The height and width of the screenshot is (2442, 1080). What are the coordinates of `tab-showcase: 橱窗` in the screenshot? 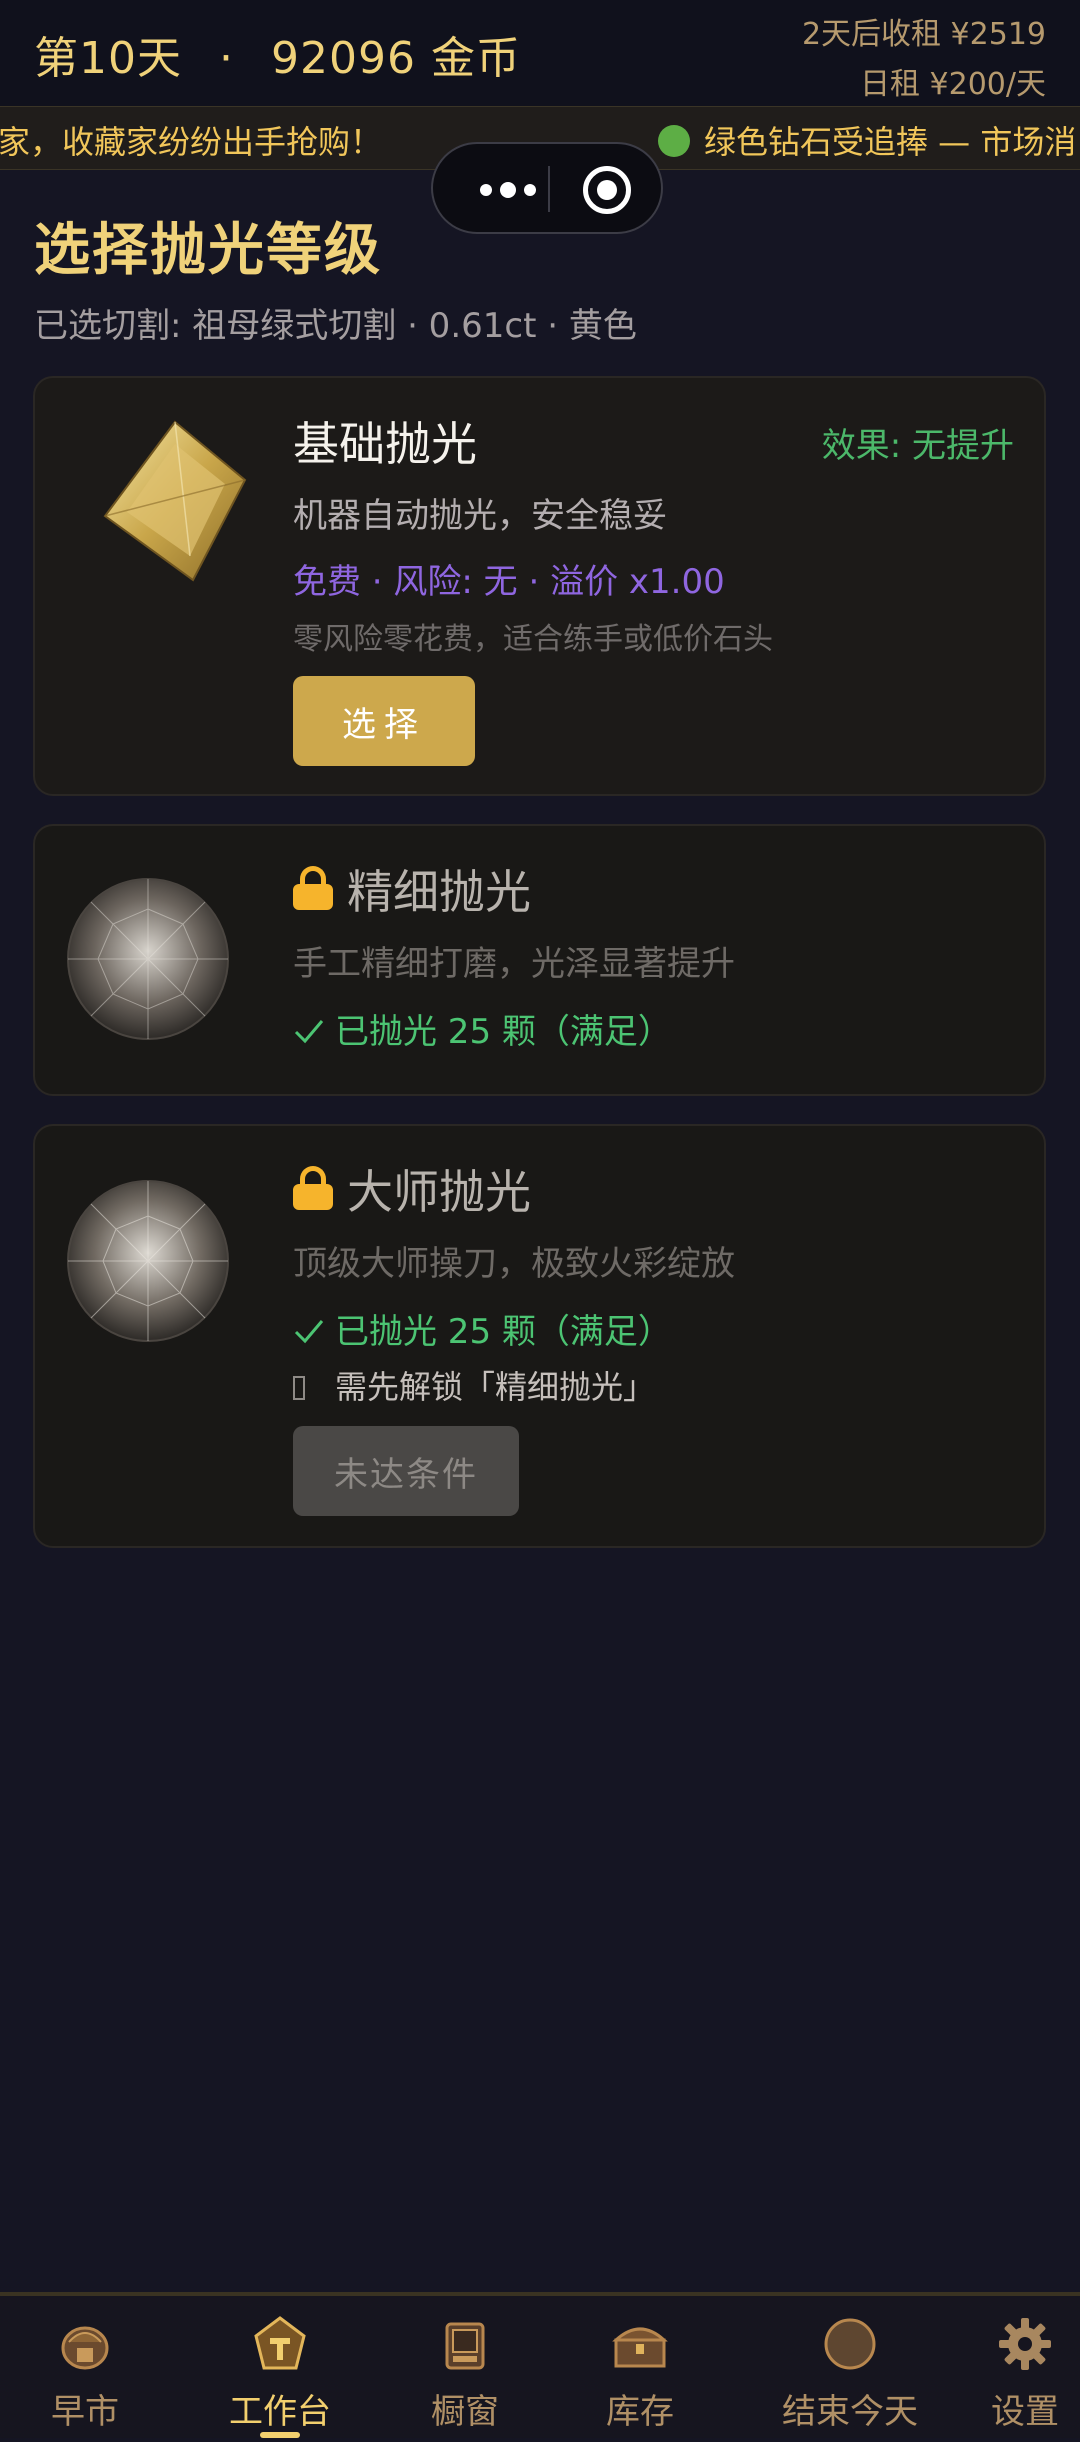 It's located at (465, 2369).